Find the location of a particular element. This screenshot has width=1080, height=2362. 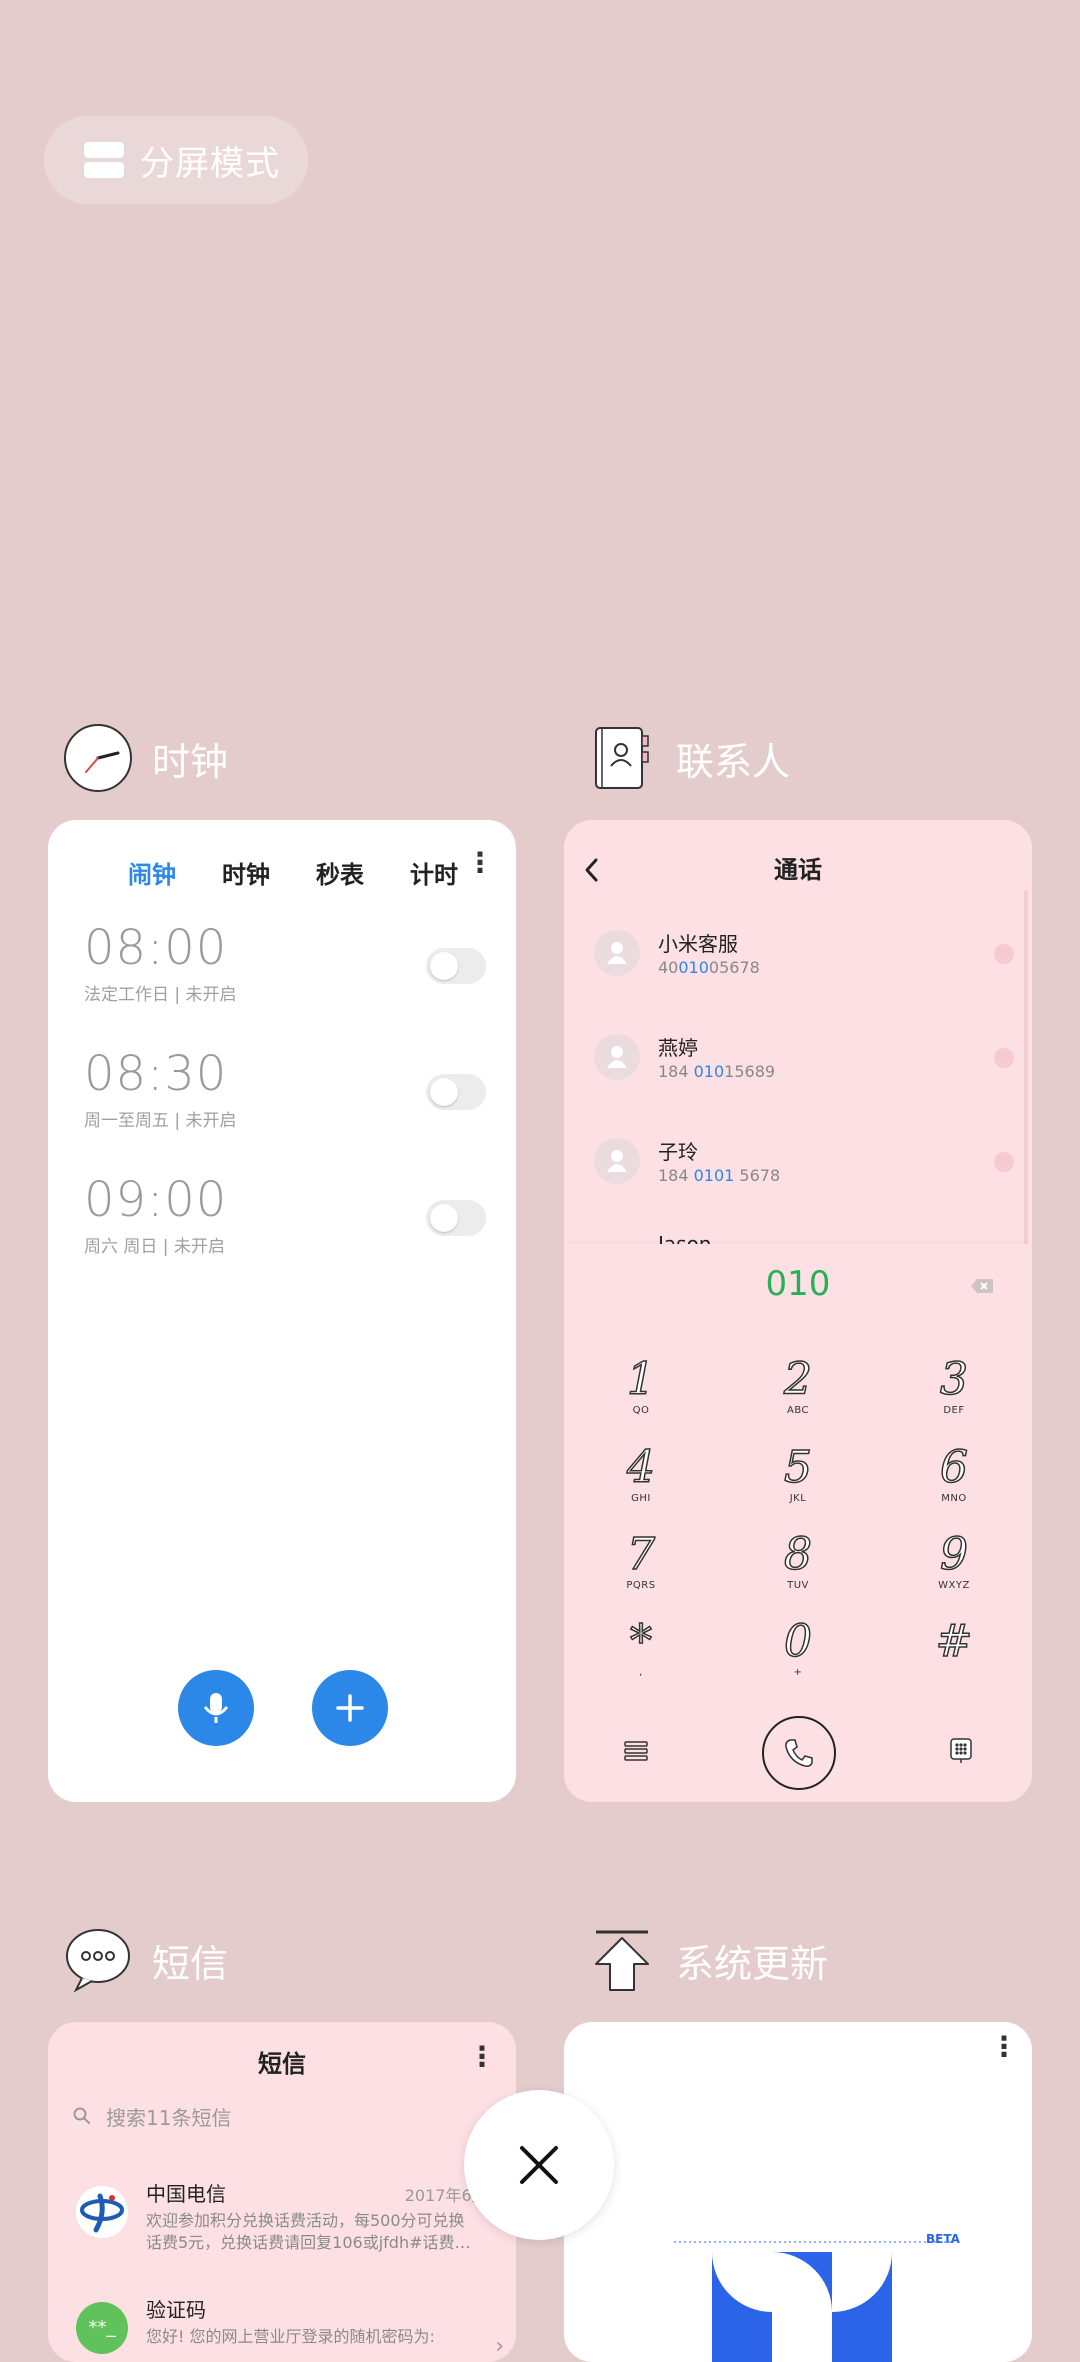

close-all-button is located at coordinates (539, 2165).